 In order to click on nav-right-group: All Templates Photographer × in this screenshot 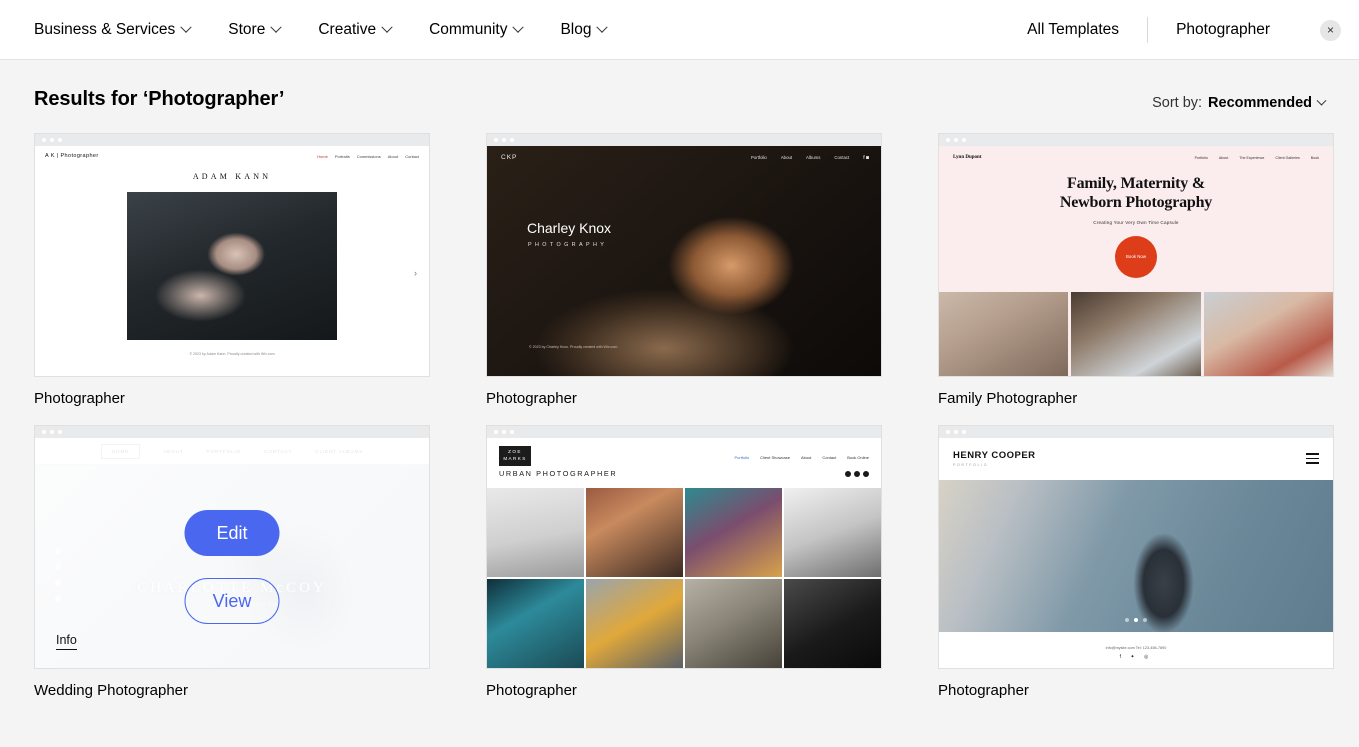, I will do `click(1179, 30)`.